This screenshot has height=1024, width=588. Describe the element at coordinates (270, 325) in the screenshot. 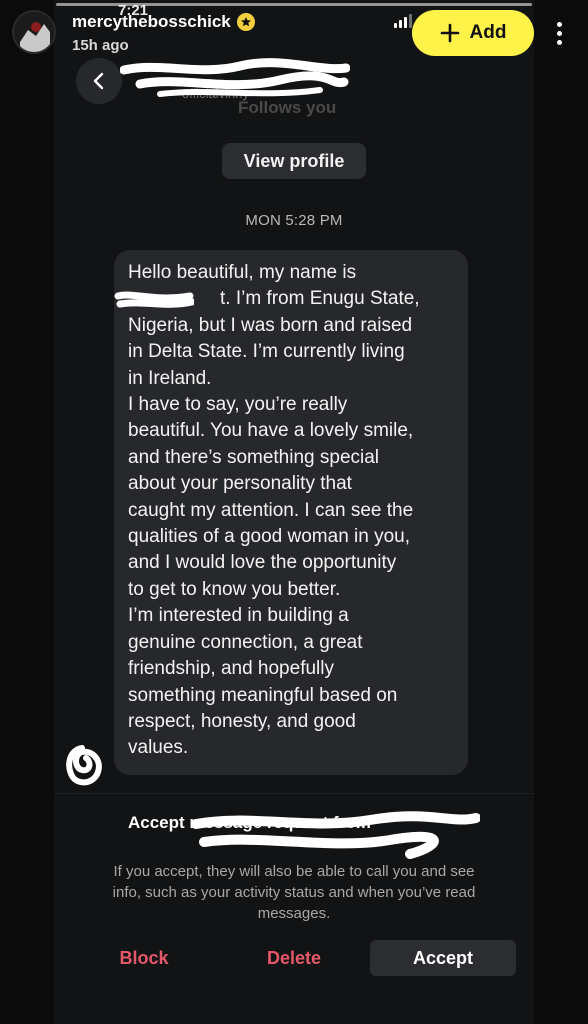

I see `message-line: Nigeria, but I was born and raised` at that location.